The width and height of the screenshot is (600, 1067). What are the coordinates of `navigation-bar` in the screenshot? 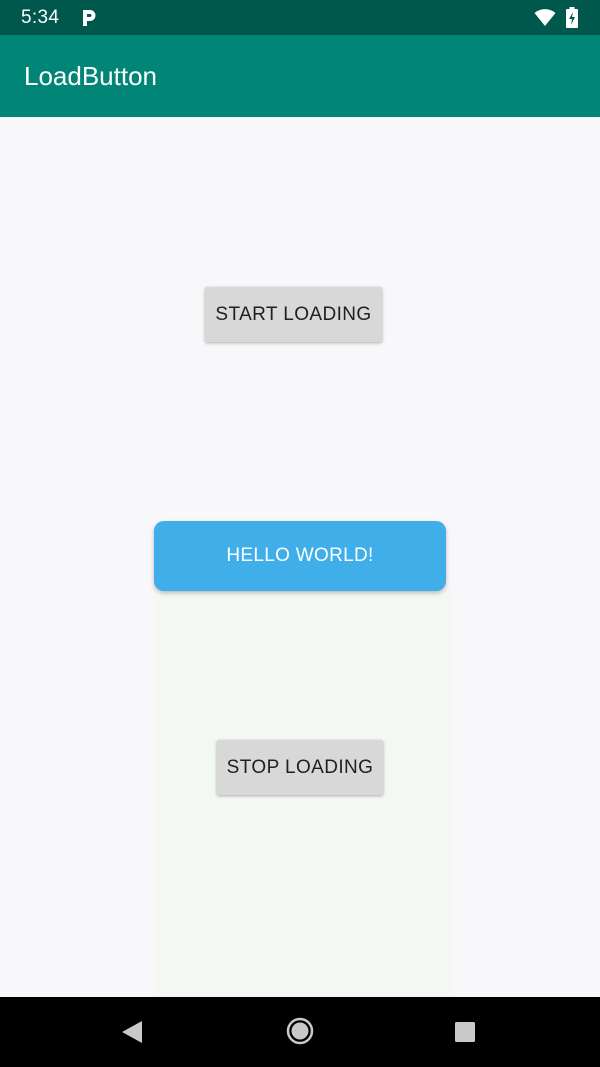 It's located at (300, 1032).